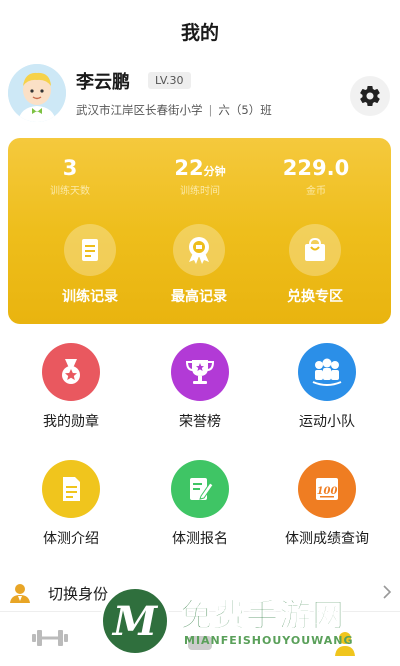 The image size is (400, 666). Describe the element at coordinates (316, 191) in the screenshot. I see `stat-label: 金币` at that location.